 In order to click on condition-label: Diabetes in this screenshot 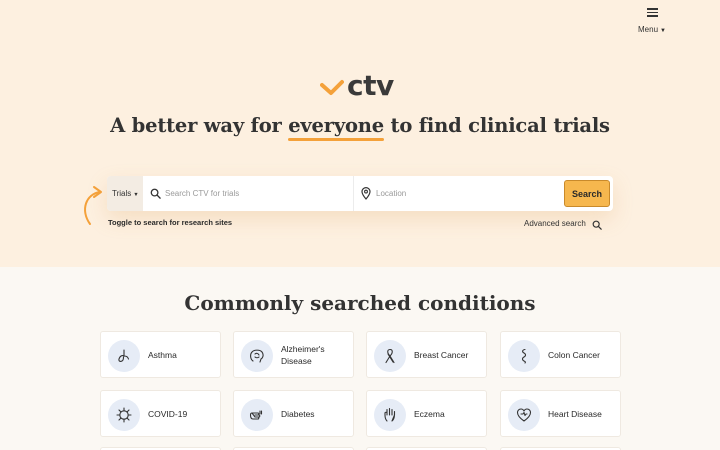, I will do `click(298, 413)`.